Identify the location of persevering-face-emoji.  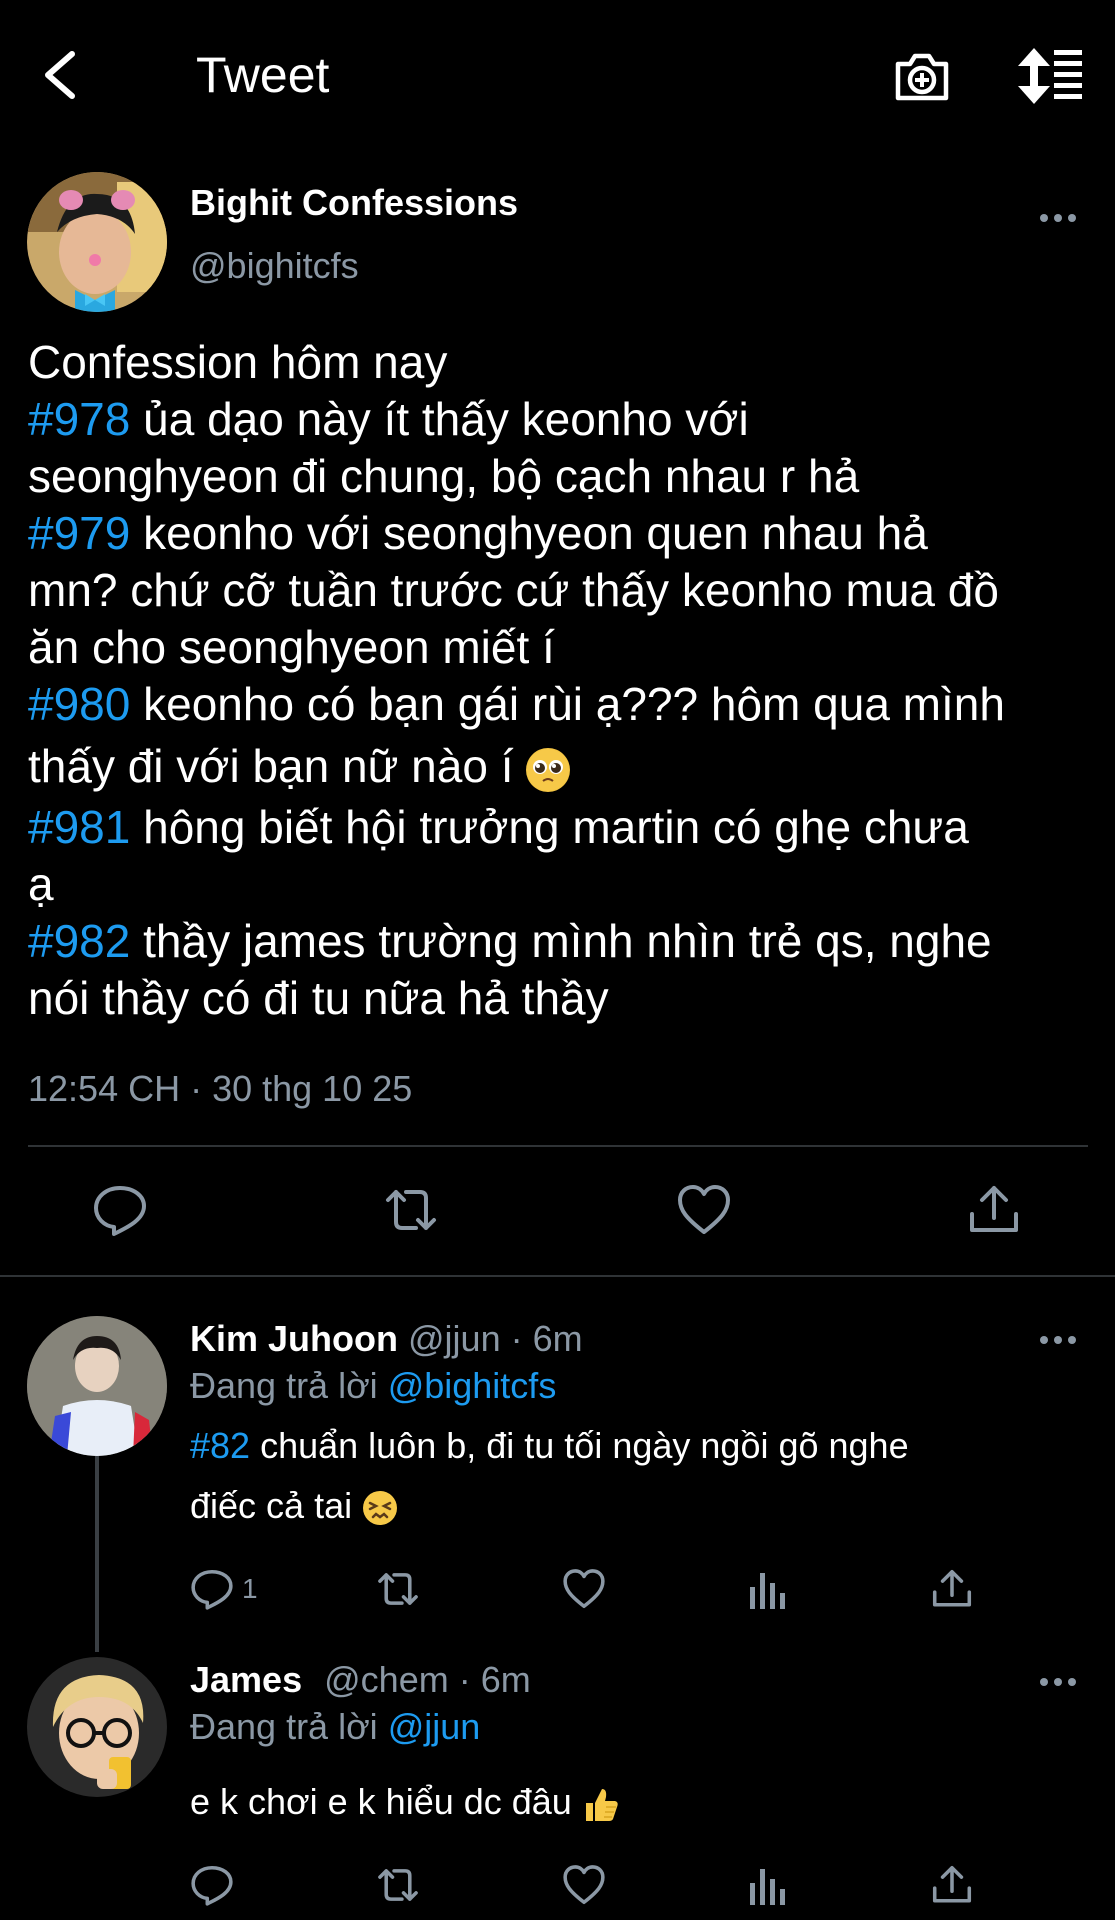
(380, 1508).